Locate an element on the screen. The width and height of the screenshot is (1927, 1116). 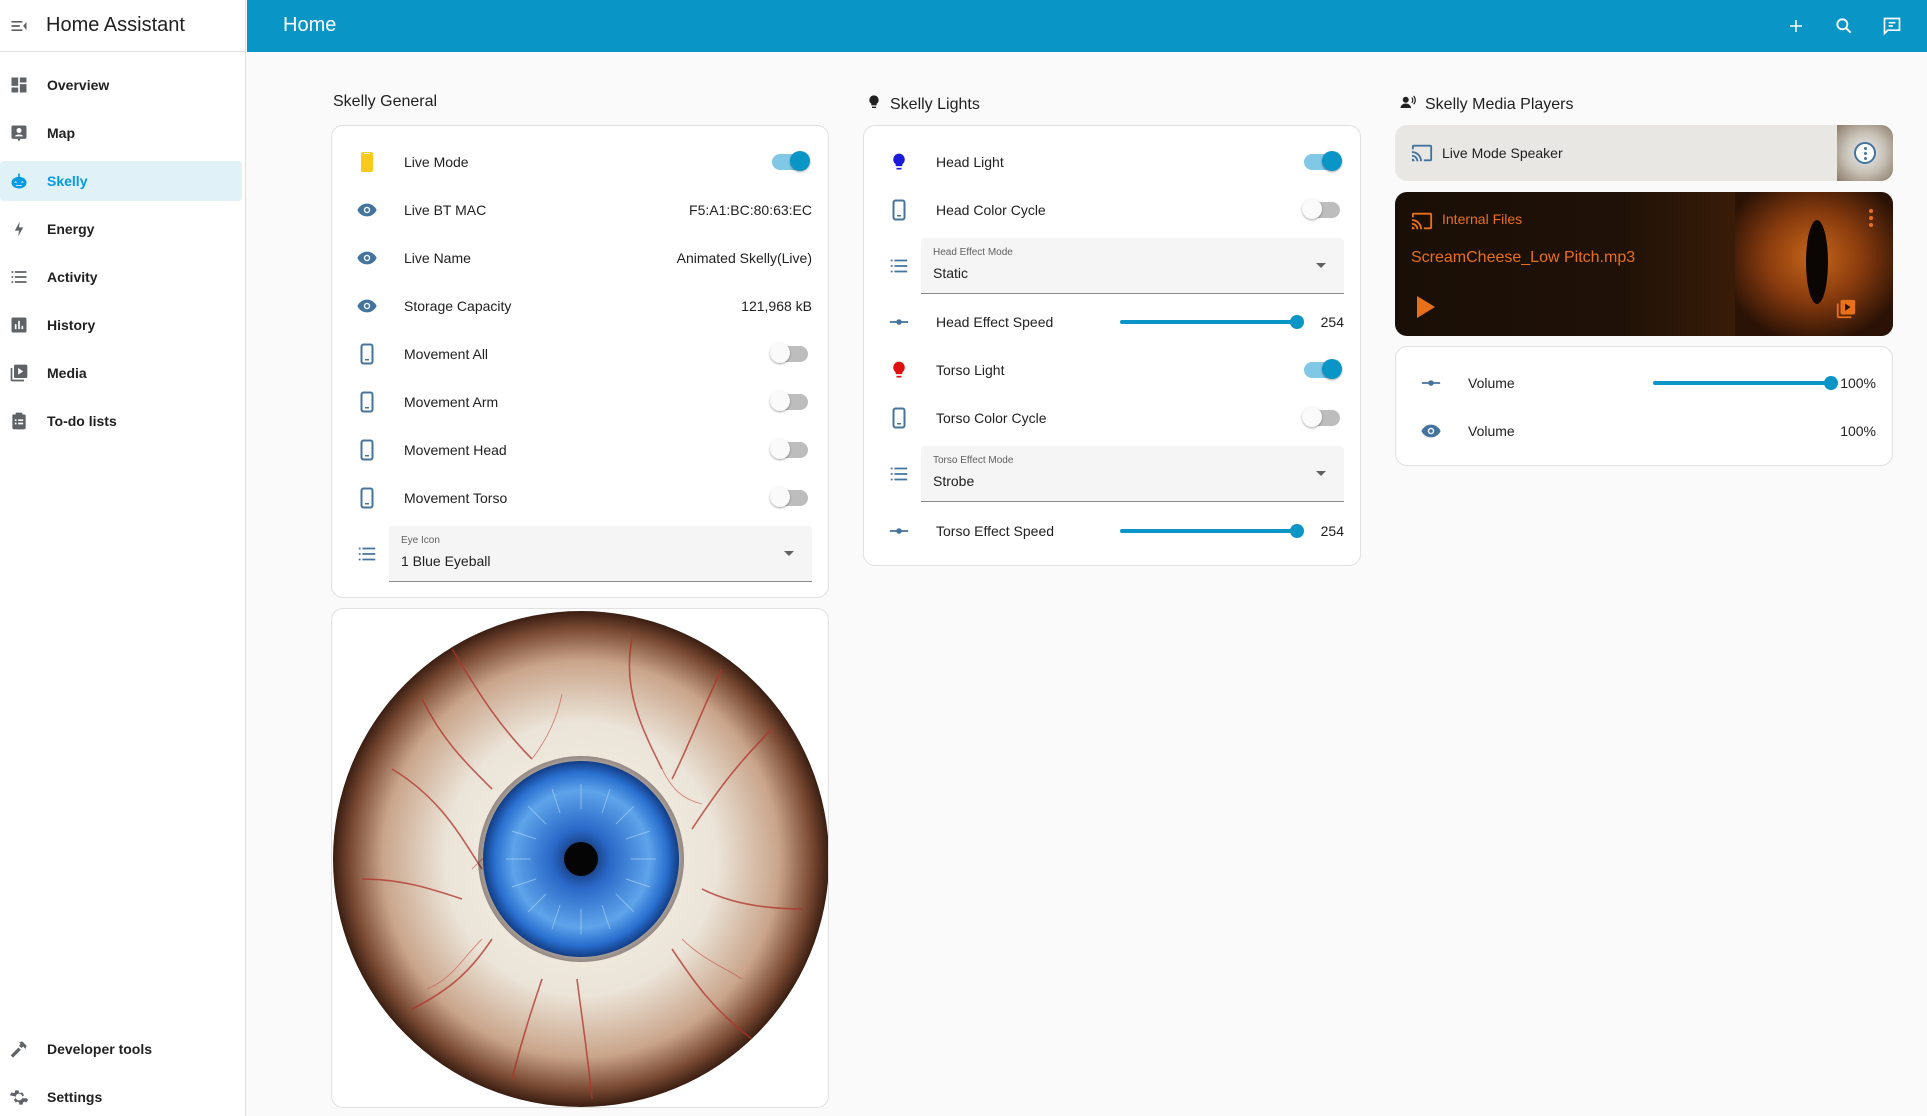
section-title-lights: Skelly Lights is located at coordinates (923, 104).